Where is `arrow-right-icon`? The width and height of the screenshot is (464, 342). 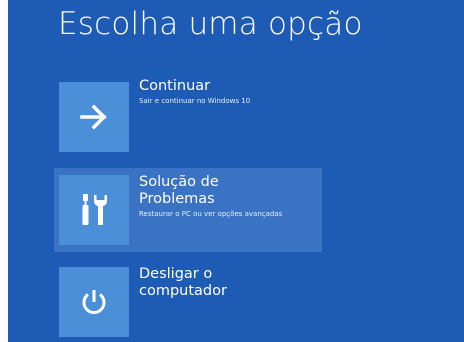 arrow-right-icon is located at coordinates (94, 117).